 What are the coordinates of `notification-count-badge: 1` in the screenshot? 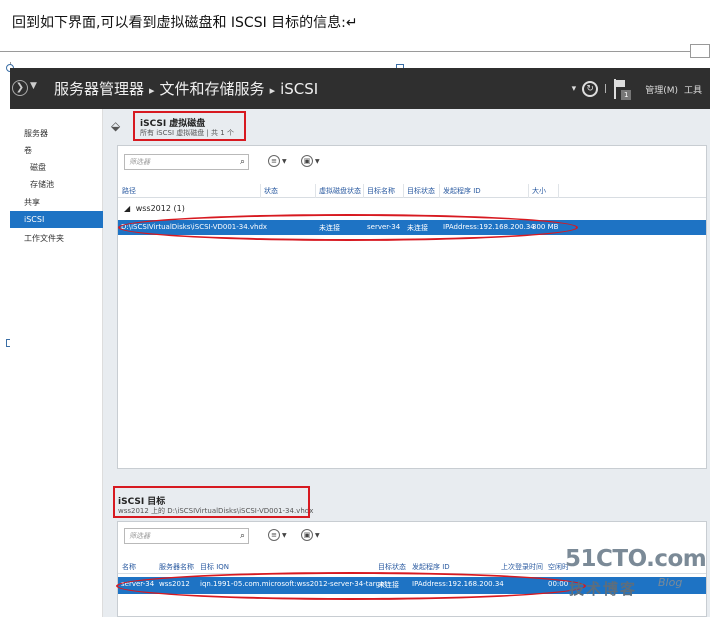 It's located at (626, 95).